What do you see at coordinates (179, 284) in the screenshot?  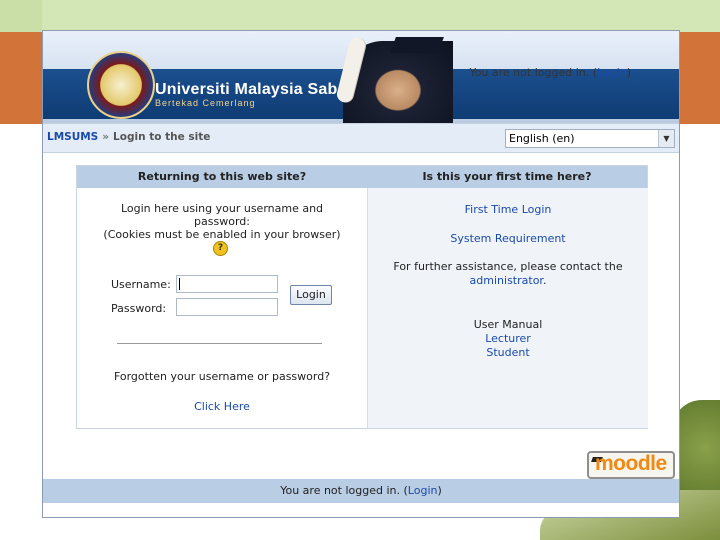 I see `text-caret` at bounding box center [179, 284].